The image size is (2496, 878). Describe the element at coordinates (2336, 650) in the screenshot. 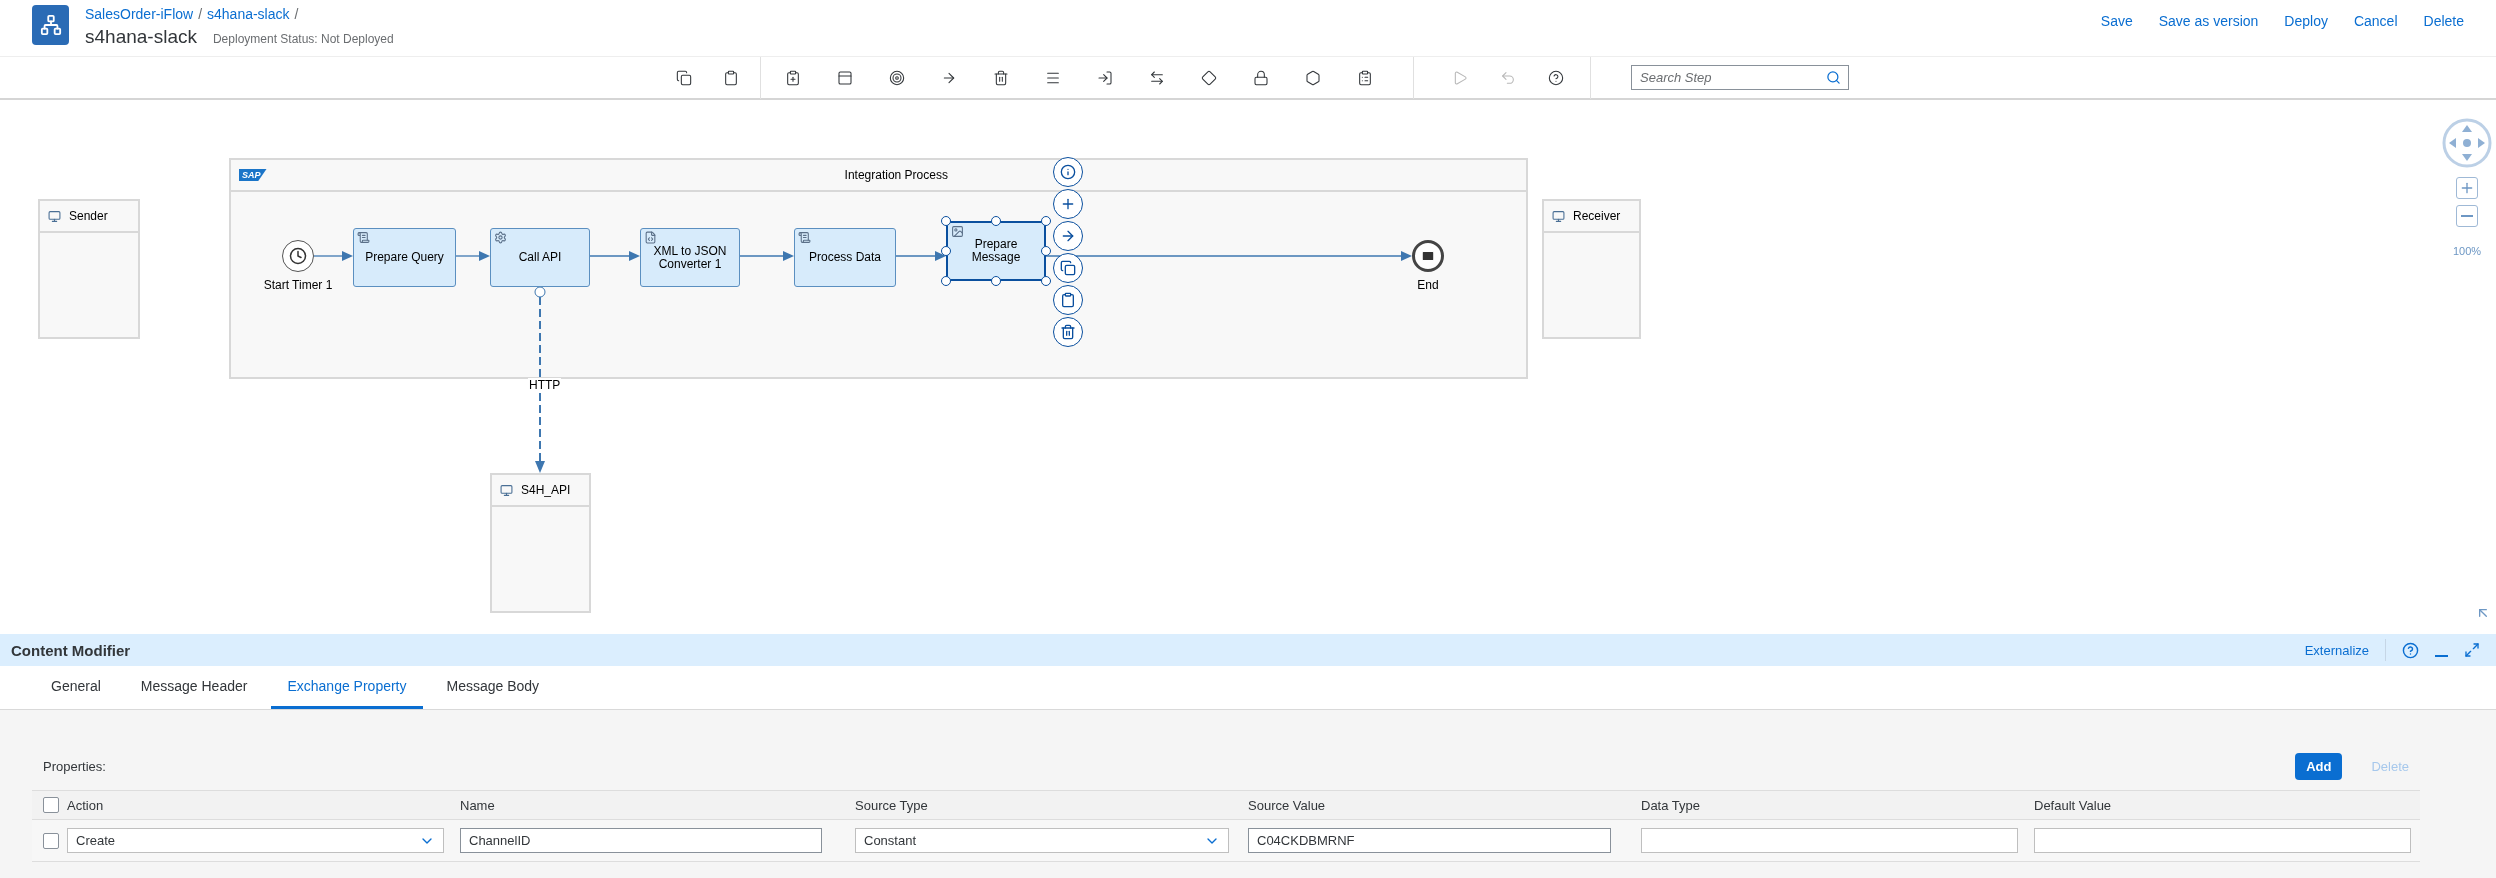

I see `externalize-link: Externalize` at that location.